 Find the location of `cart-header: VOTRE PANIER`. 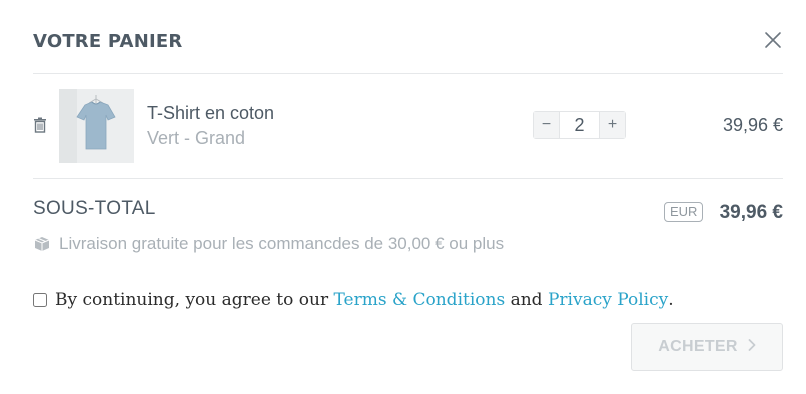

cart-header: VOTRE PANIER is located at coordinates (408, 43).